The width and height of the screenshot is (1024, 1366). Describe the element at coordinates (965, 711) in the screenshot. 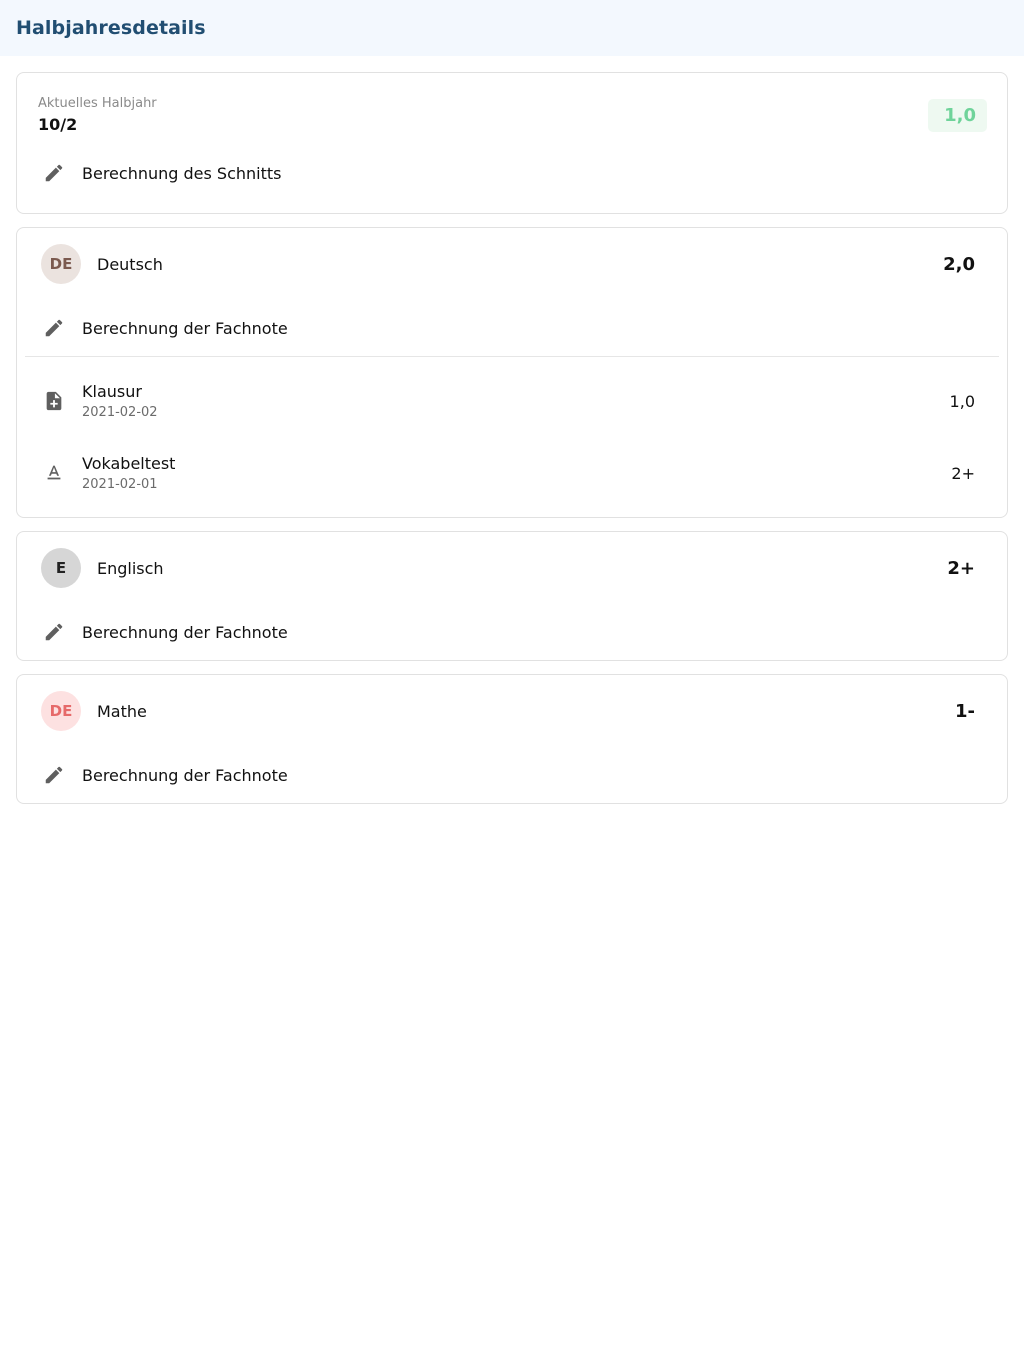

I see `subject-grade: 1-` at that location.